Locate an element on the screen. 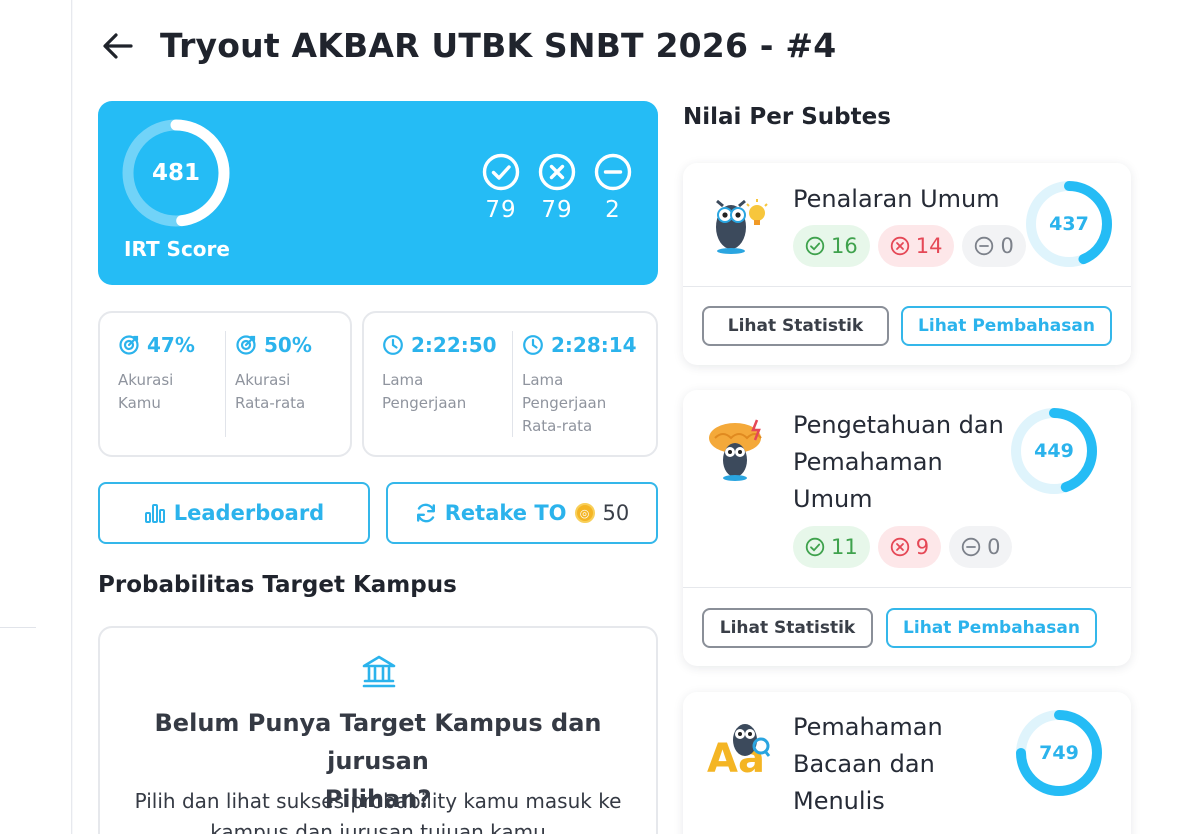 The image size is (1200, 834). subtest-score-ring: 449 is located at coordinates (1054, 451).